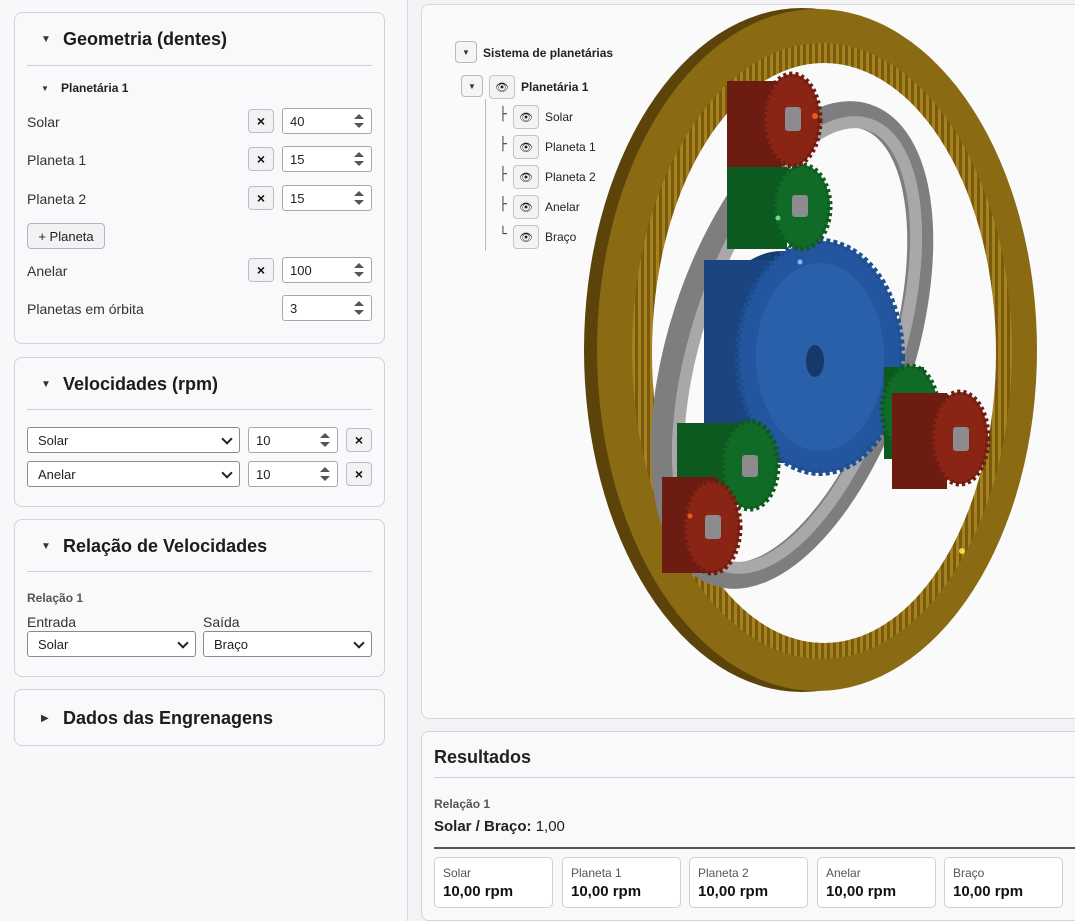 The height and width of the screenshot is (921, 1075). Describe the element at coordinates (843, 873) in the screenshot. I see `result-name: Anelar` at that location.